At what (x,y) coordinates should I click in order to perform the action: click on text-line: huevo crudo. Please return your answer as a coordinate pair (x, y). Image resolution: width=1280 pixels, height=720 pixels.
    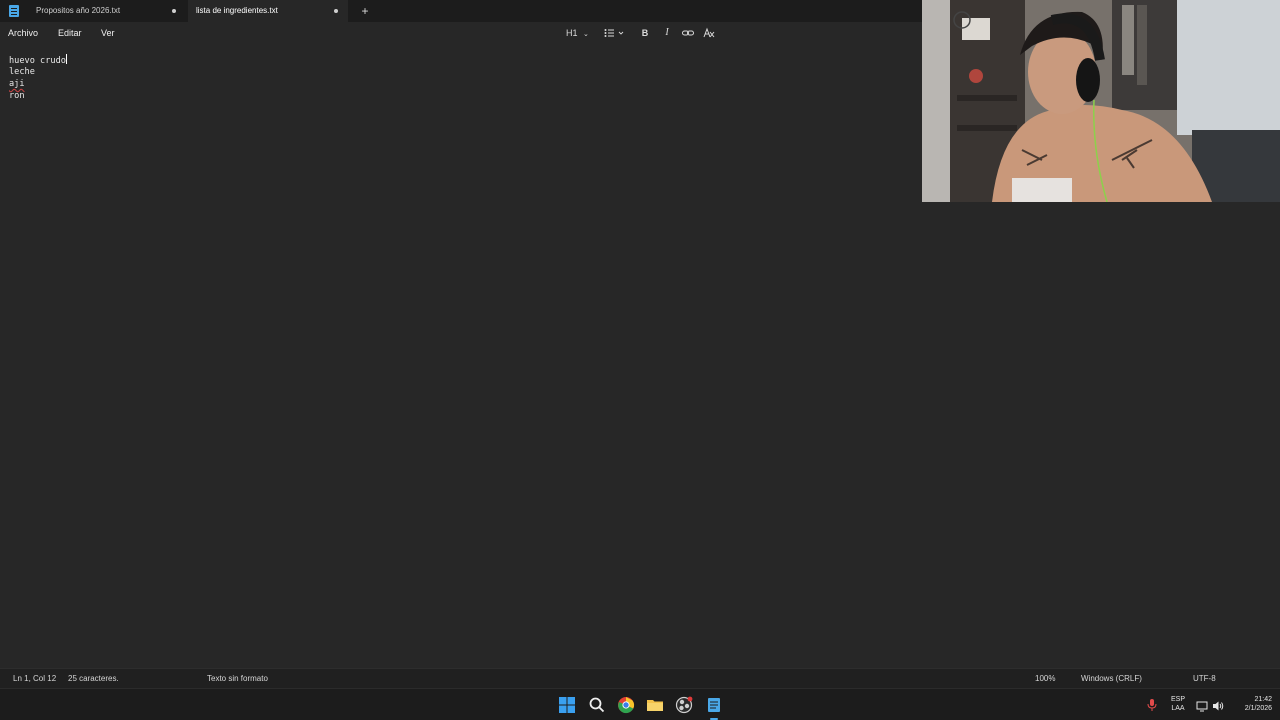
    Looking at the image, I should click on (38, 60).